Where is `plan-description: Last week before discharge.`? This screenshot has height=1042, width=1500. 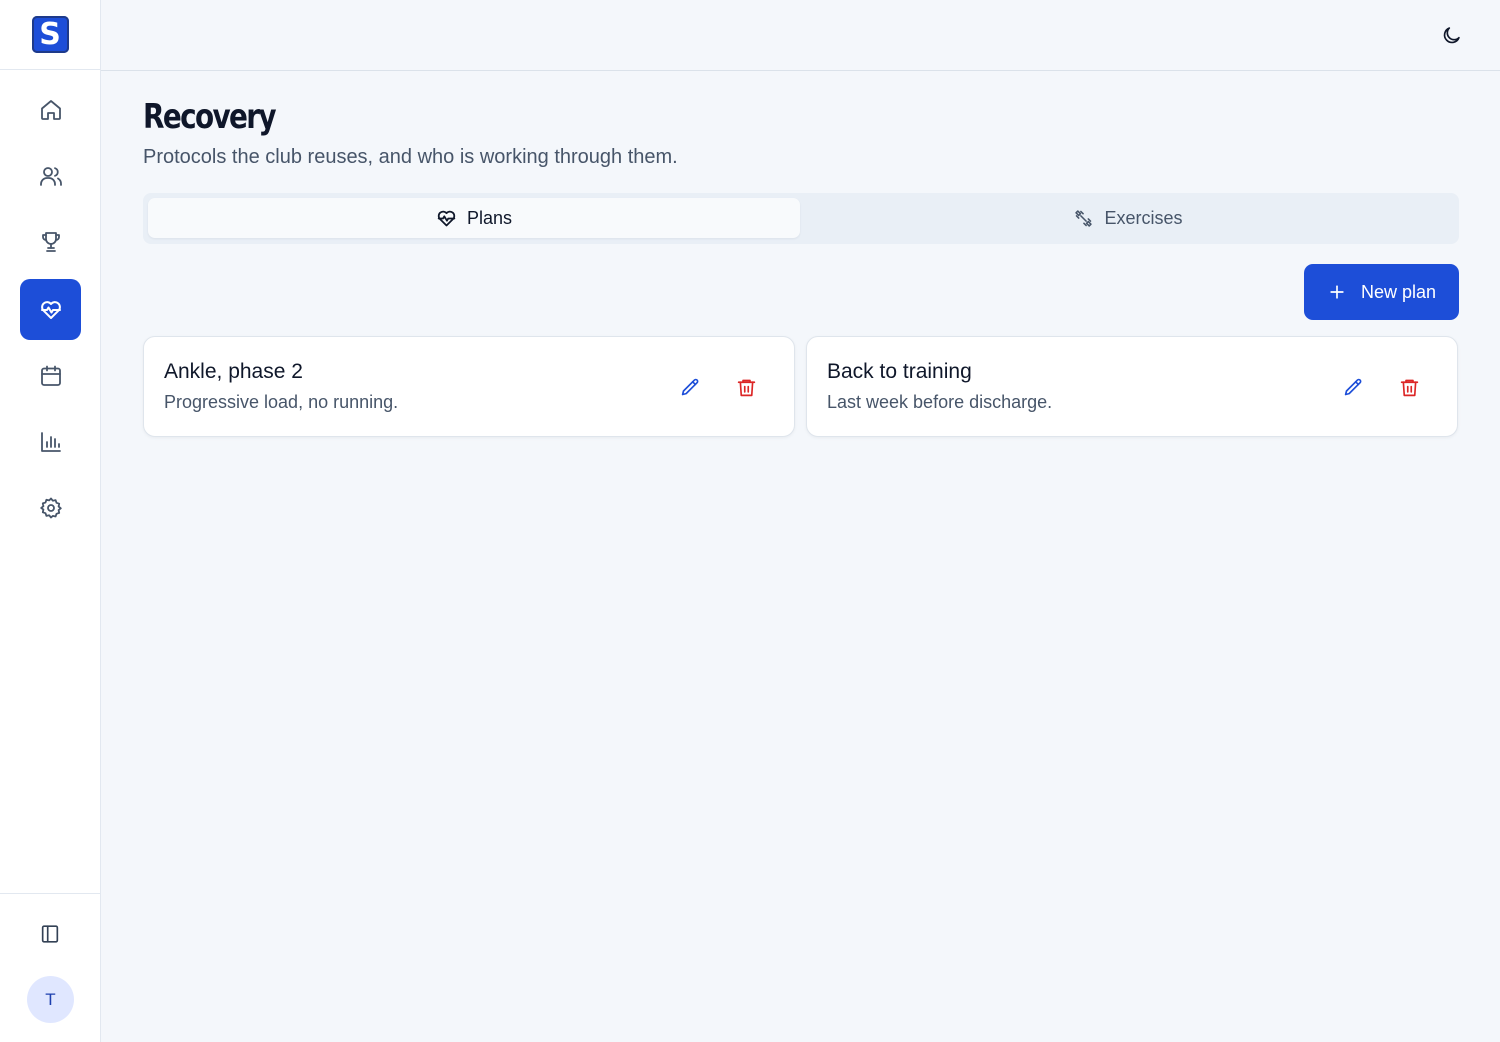
plan-description: Last week before discharge. is located at coordinates (940, 402).